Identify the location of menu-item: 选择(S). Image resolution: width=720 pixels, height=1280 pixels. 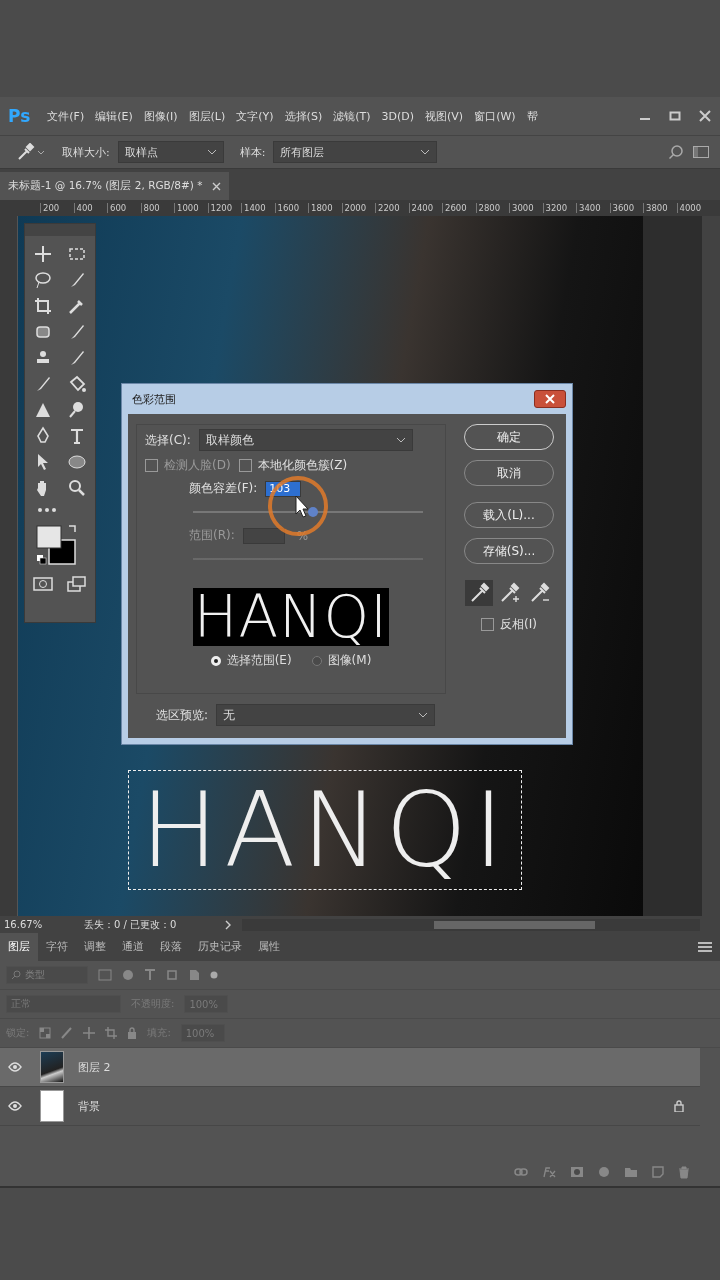
(303, 116).